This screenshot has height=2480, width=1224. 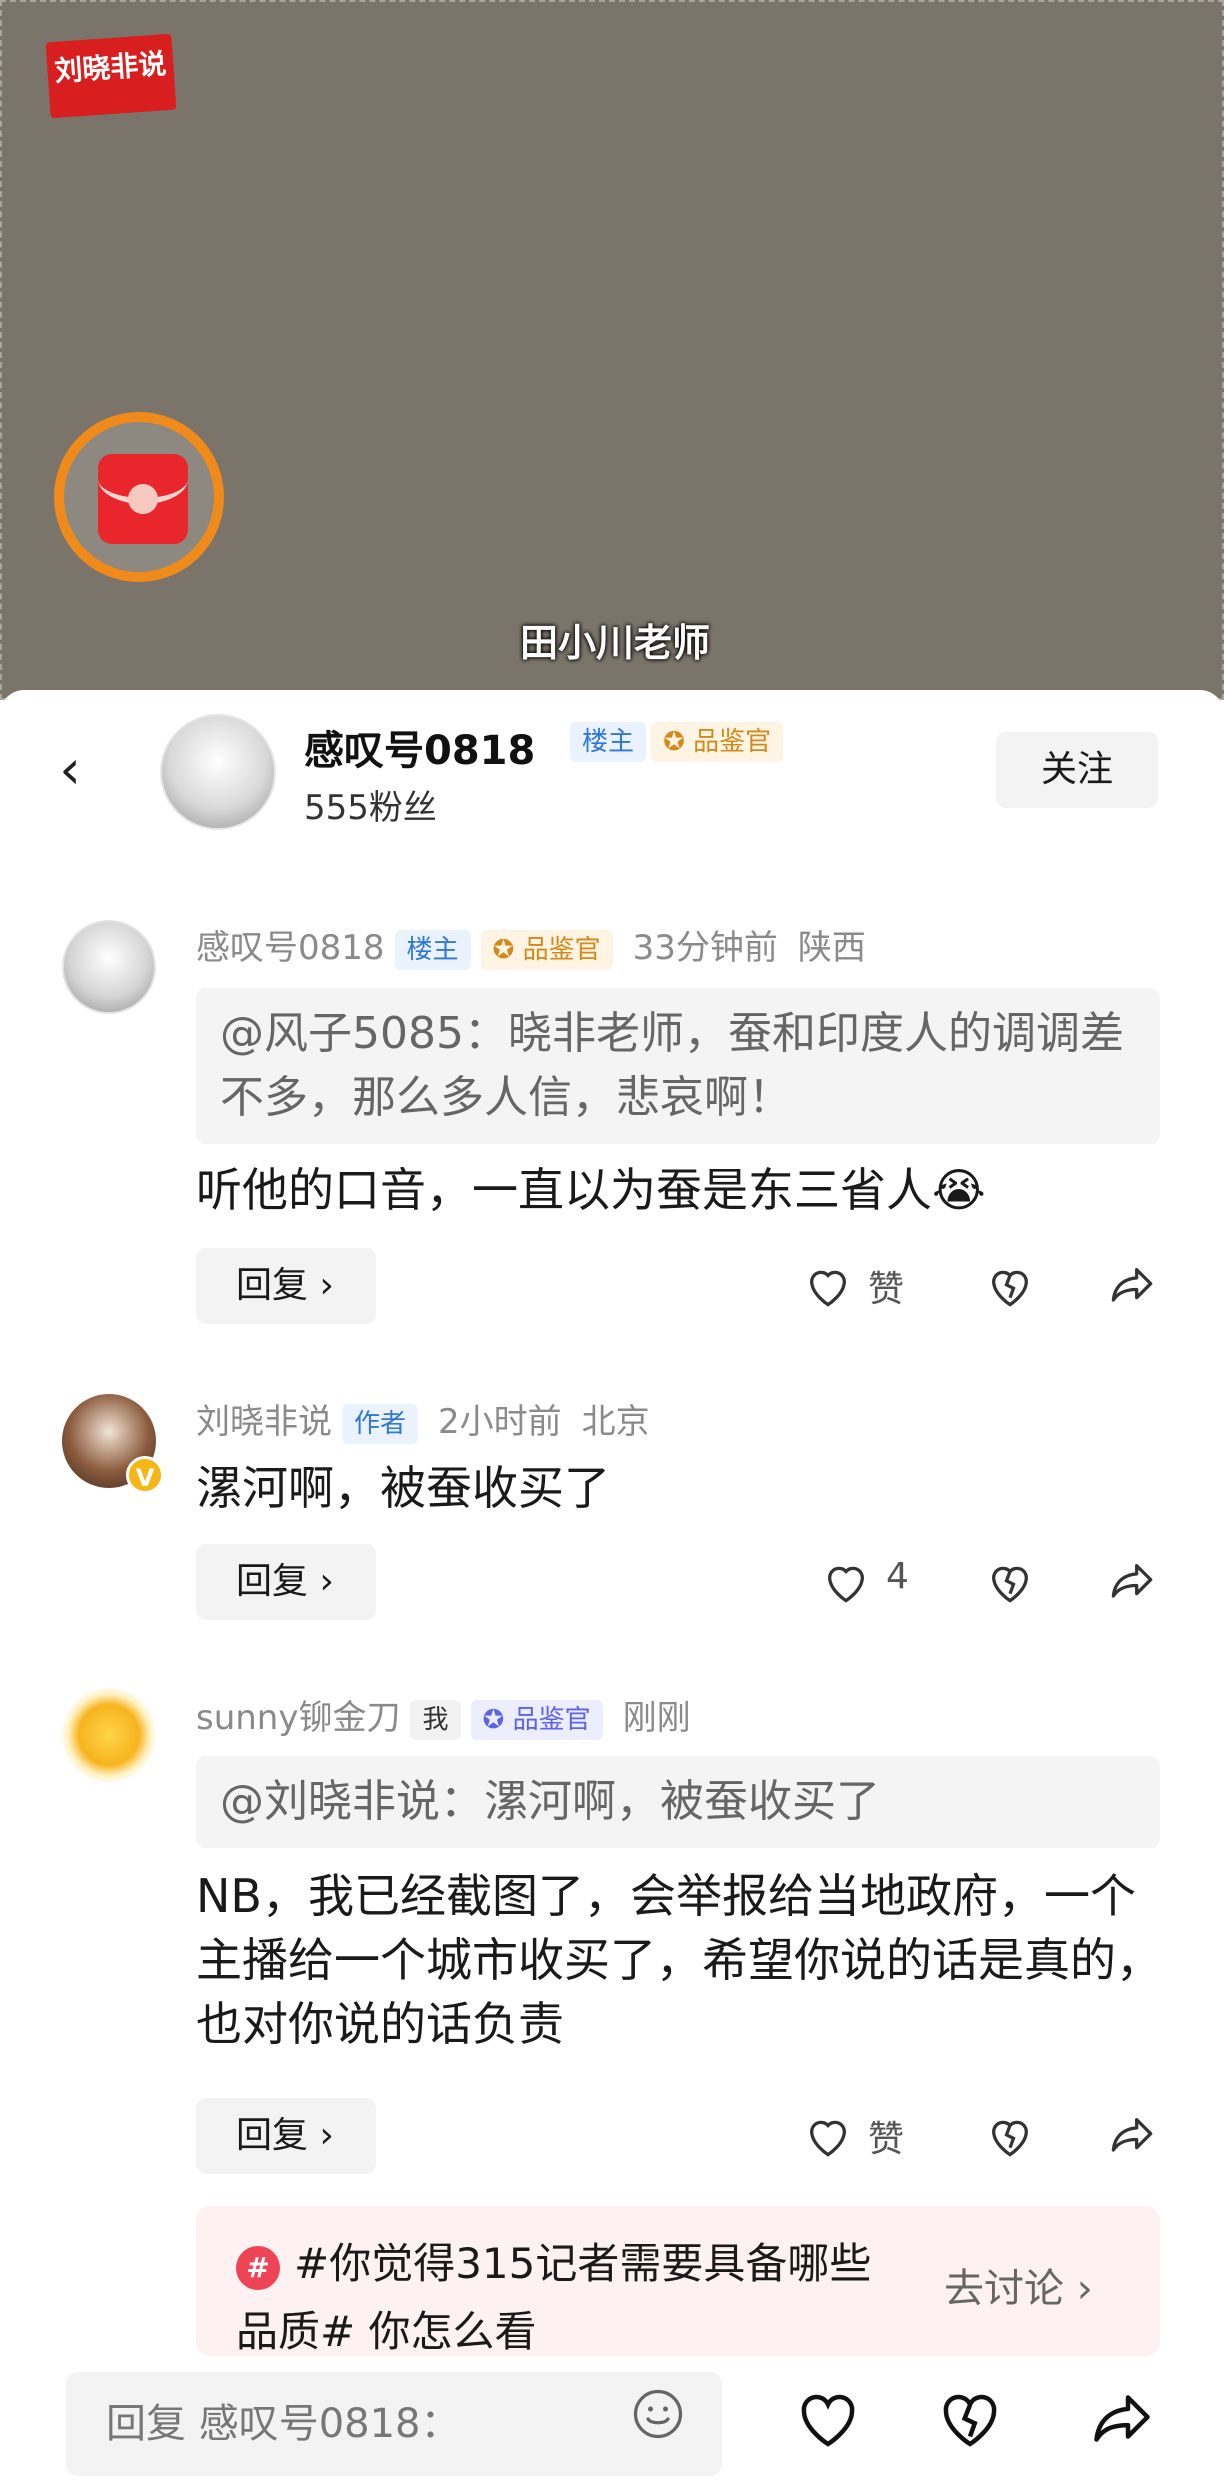 I want to click on bottom-bar: 回复 感叹号0818：, so click(x=612, y=2420).